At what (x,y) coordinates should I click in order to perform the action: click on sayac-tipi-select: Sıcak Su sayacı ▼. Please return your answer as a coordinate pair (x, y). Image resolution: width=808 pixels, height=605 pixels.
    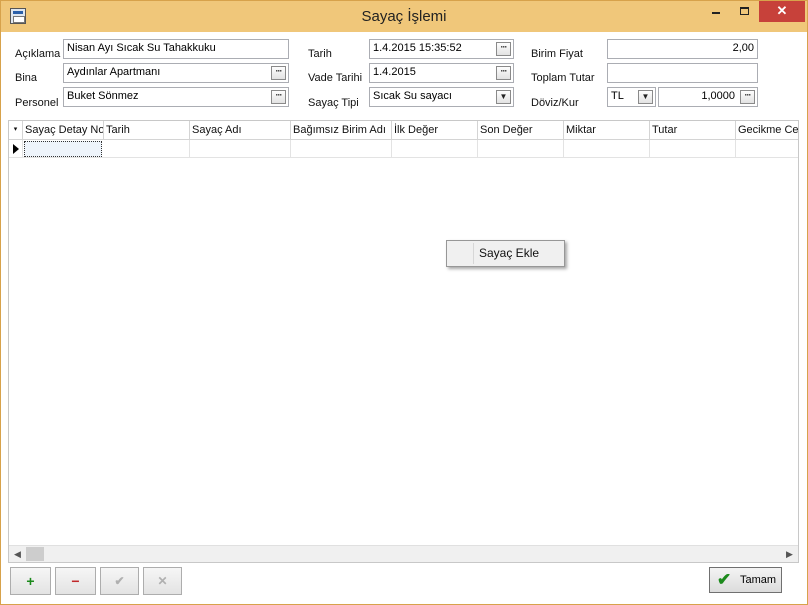
    Looking at the image, I should click on (441, 97).